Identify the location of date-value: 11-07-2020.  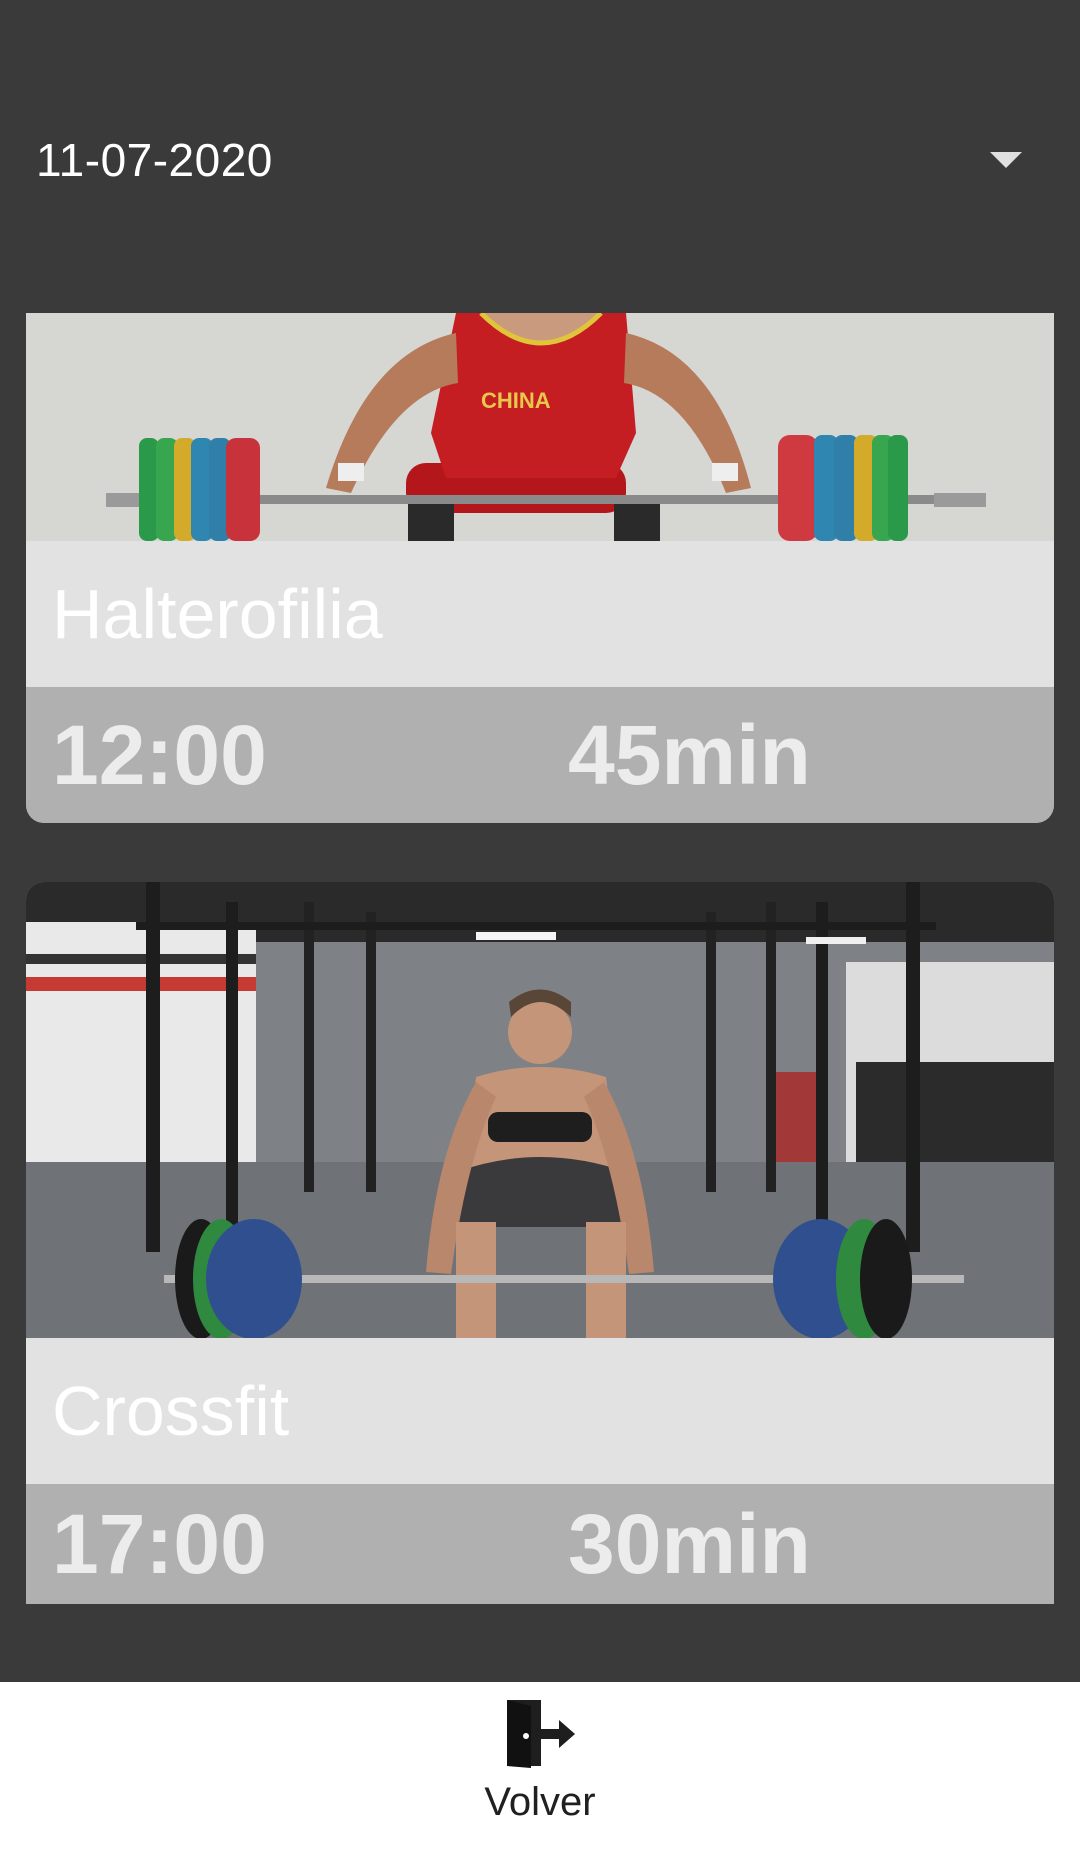
(154, 160).